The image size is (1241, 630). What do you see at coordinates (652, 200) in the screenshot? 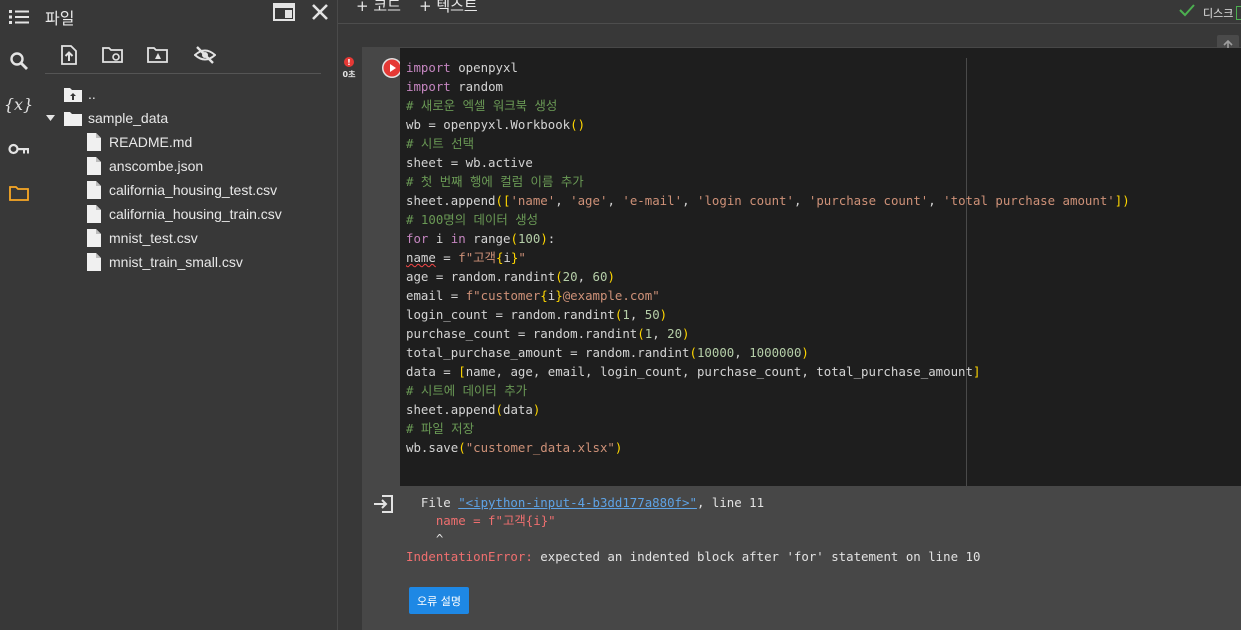
I see `code-token: 'e-mail'` at bounding box center [652, 200].